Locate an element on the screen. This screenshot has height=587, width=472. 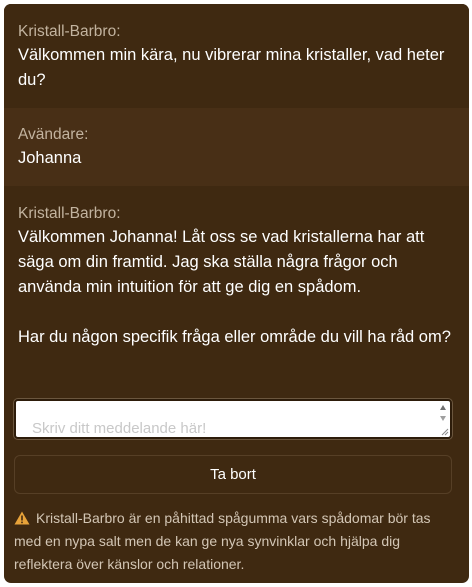
scroll-down-arrow-icon is located at coordinates (443, 418).